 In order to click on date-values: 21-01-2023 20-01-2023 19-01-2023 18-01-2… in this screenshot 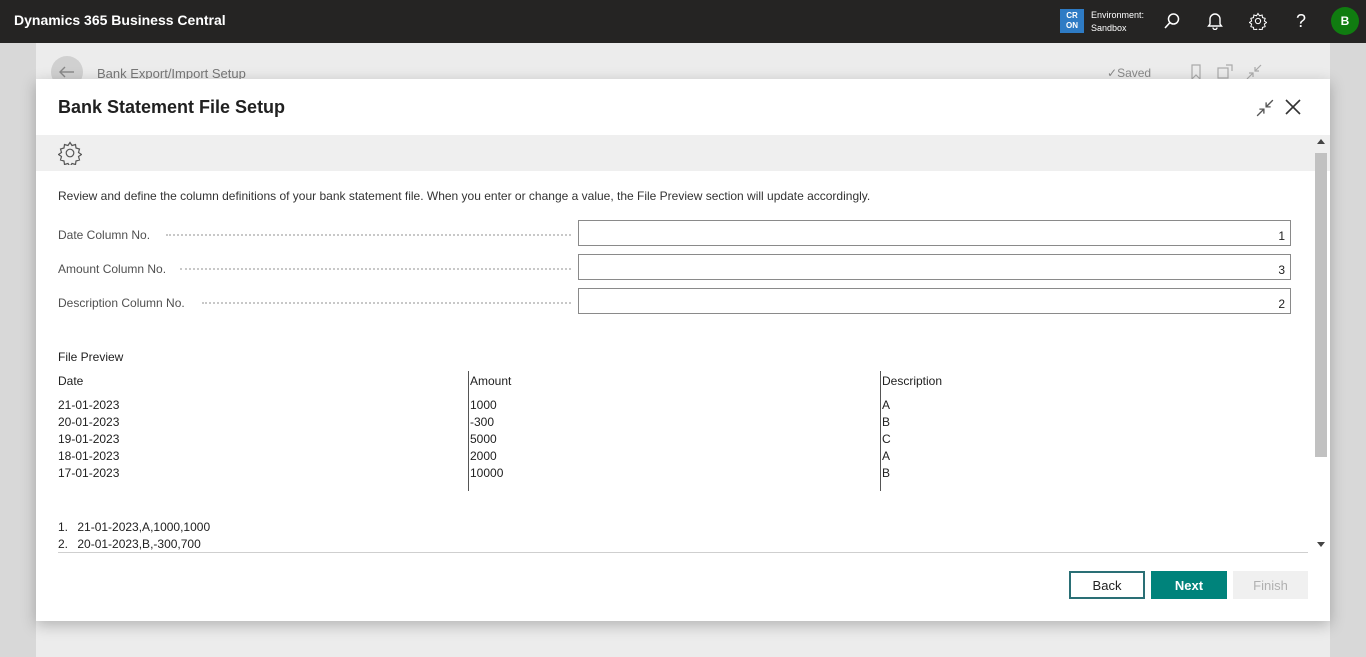, I will do `click(258, 439)`.